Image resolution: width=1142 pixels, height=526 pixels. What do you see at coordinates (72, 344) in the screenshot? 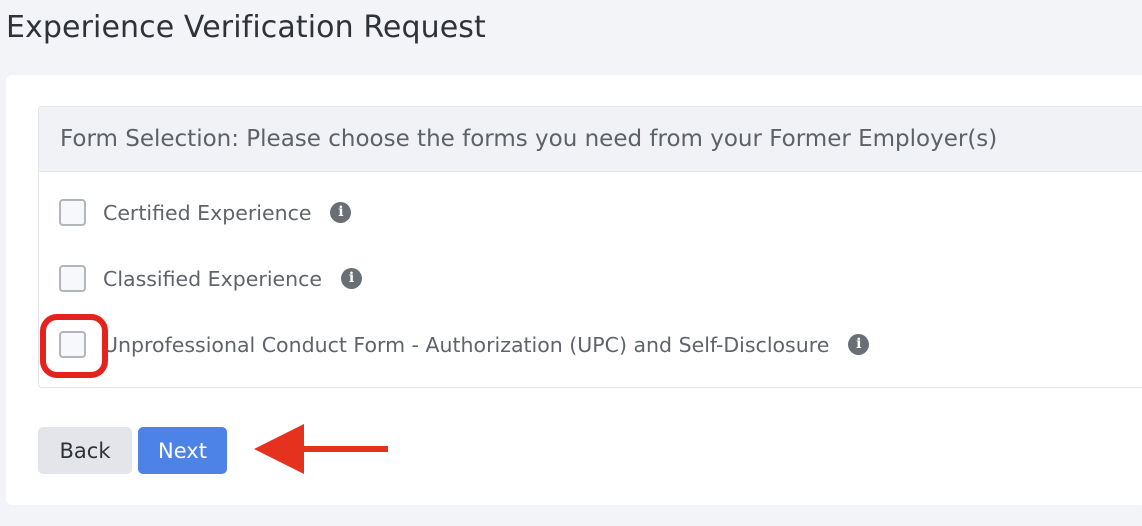
I see `upc-self-disclosure-checkbox` at bounding box center [72, 344].